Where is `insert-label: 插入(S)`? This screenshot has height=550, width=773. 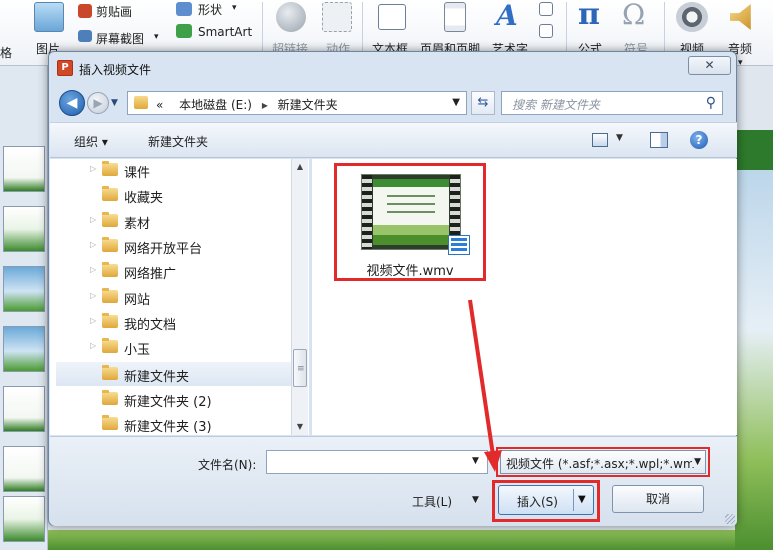 insert-label: 插入(S) is located at coordinates (537, 502).